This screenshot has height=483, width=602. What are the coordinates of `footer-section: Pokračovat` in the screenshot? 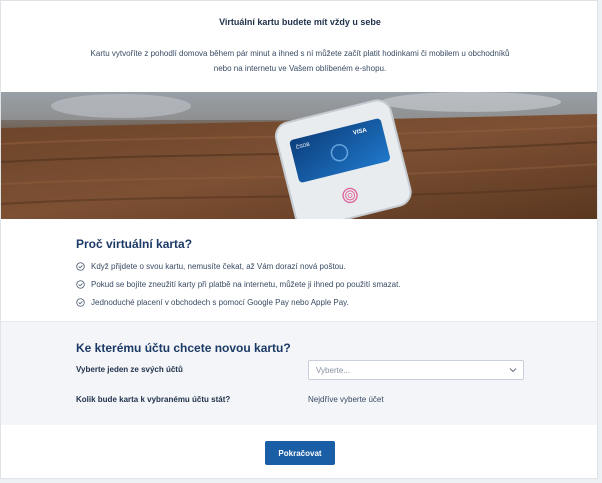 It's located at (299, 451).